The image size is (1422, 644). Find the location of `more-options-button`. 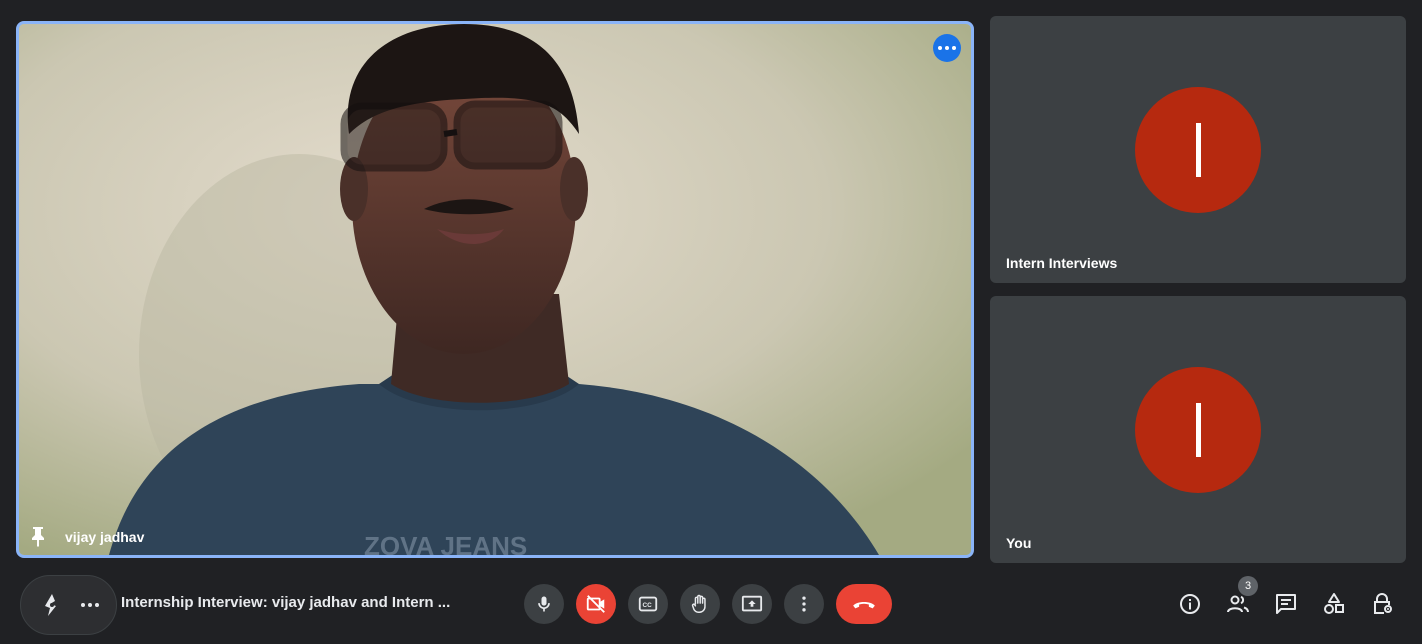

more-options-button is located at coordinates (804, 604).